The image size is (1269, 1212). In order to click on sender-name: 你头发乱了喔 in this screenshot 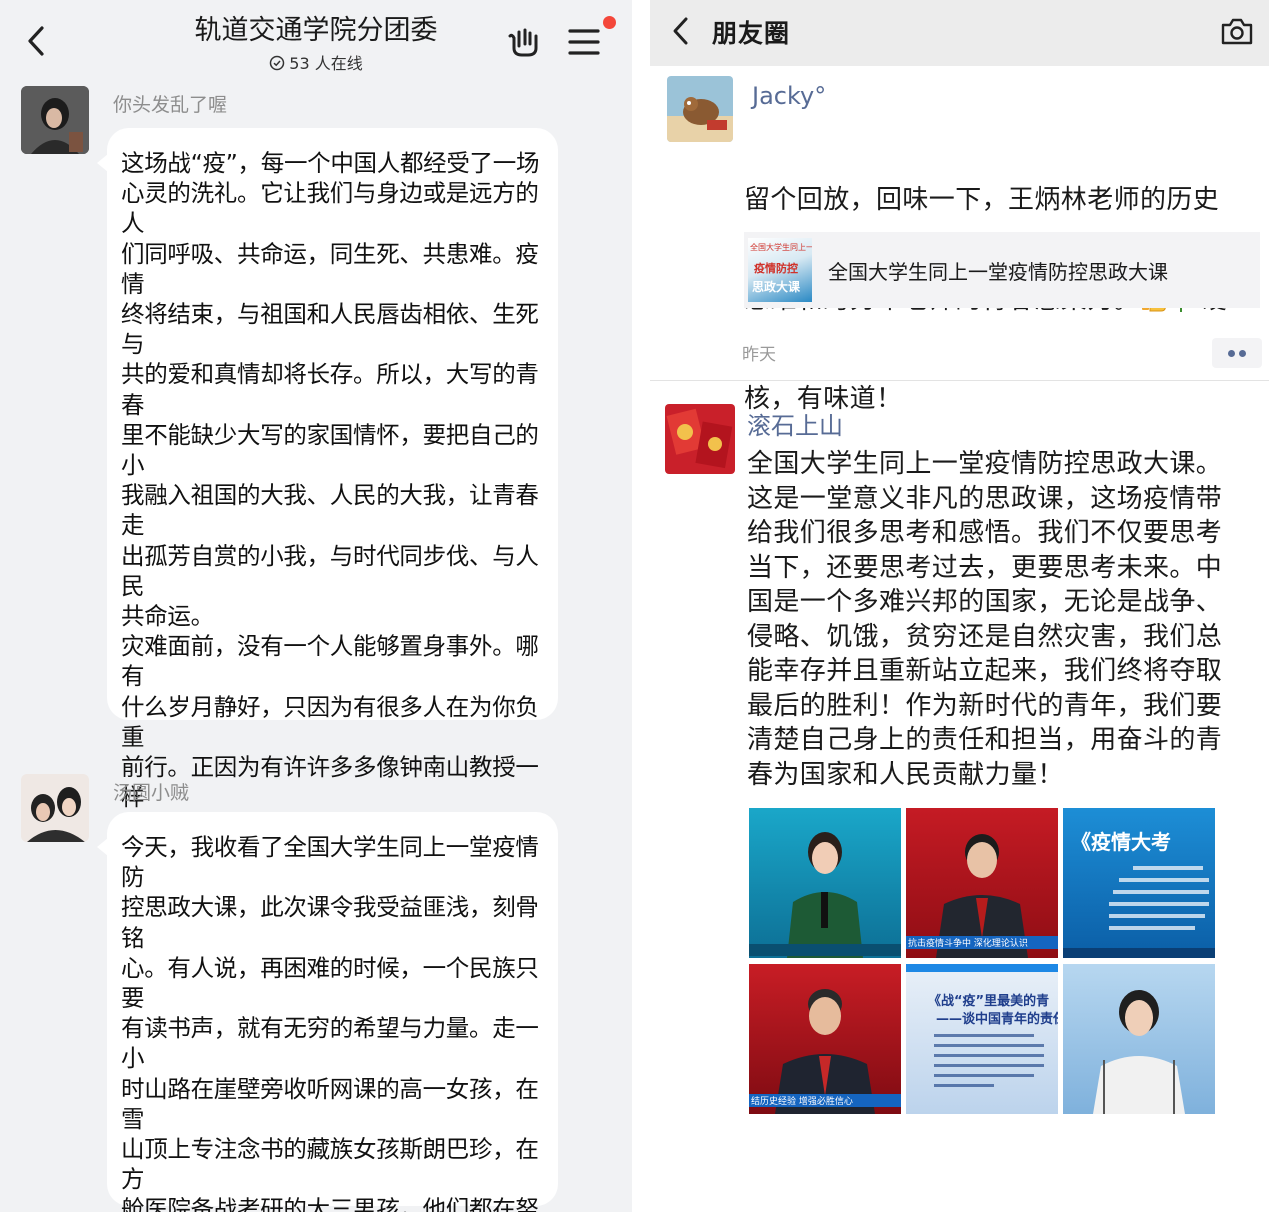, I will do `click(170, 105)`.